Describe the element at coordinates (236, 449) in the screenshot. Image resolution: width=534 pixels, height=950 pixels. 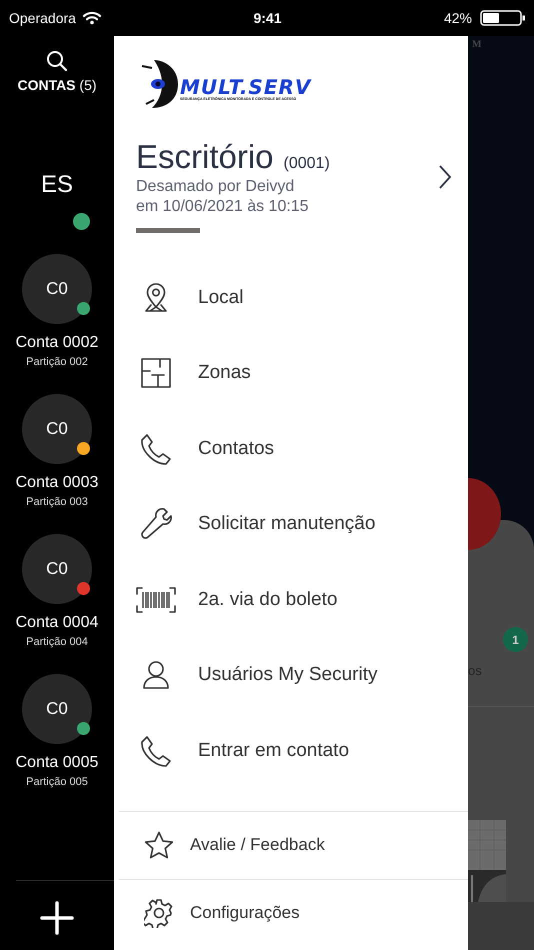
I see `menu-label: Contatos` at that location.